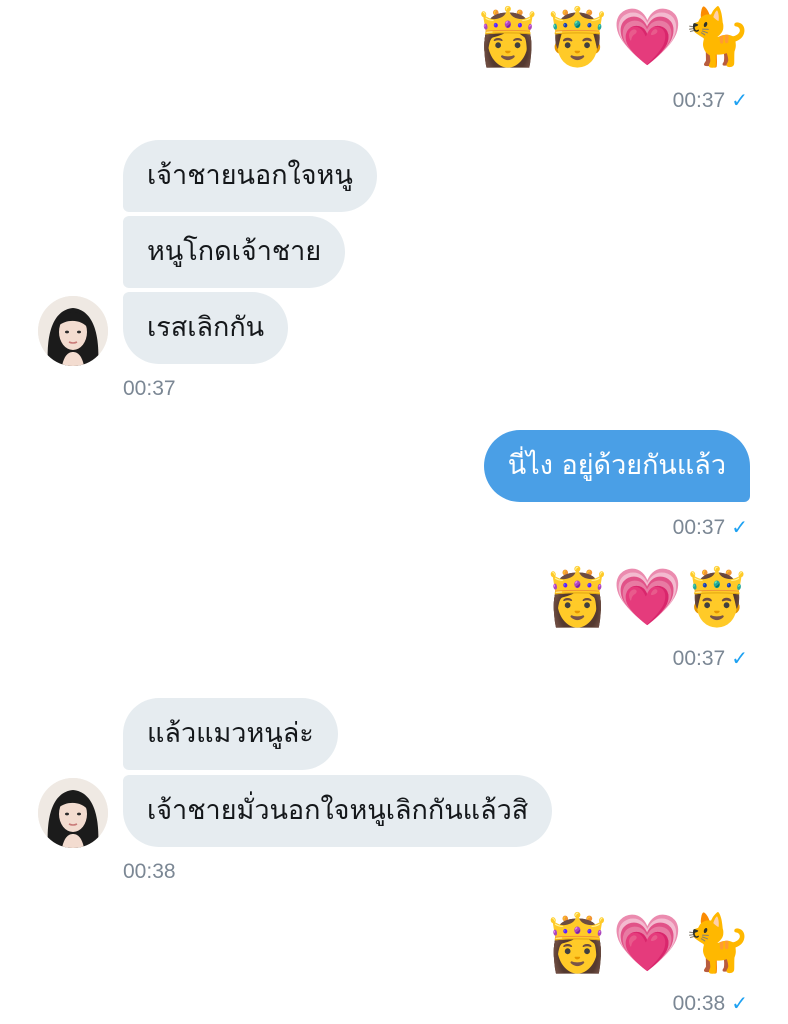  Describe the element at coordinates (250, 176) in the screenshot. I see `incoming-message-bubble: เจ้าชายนอกใจหนู` at that location.